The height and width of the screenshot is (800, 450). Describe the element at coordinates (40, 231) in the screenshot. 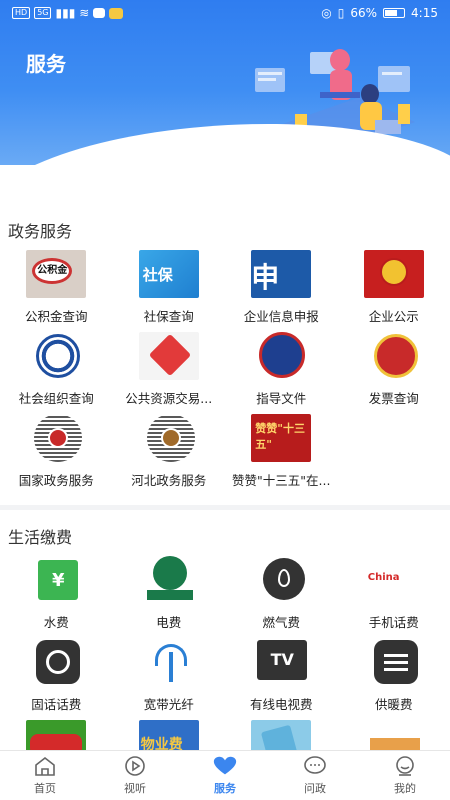

I see `section-title-gov: 政务服务` at that location.